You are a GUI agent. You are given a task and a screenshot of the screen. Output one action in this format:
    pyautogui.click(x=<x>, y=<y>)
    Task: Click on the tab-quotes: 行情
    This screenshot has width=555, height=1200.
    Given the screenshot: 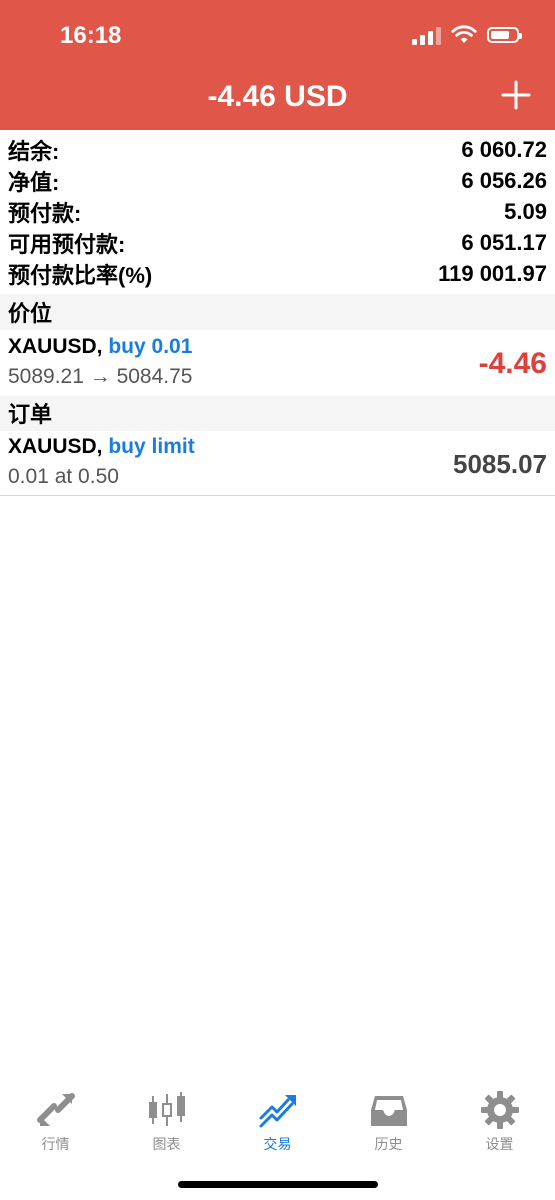 What is the action you would take?
    pyautogui.click(x=55, y=1120)
    